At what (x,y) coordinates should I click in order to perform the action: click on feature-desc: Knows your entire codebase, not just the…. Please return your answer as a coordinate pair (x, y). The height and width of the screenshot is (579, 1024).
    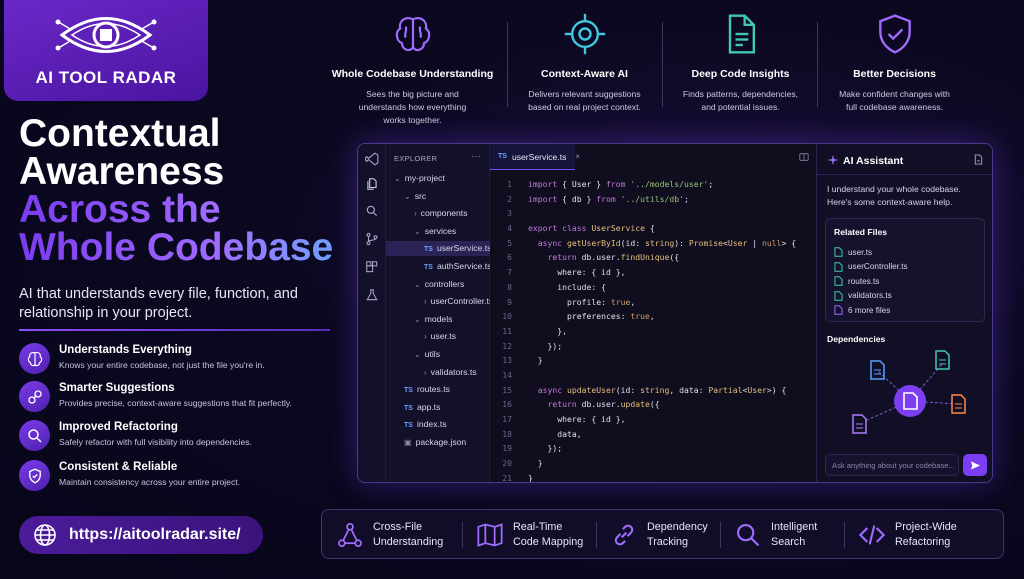
    Looking at the image, I should click on (162, 365).